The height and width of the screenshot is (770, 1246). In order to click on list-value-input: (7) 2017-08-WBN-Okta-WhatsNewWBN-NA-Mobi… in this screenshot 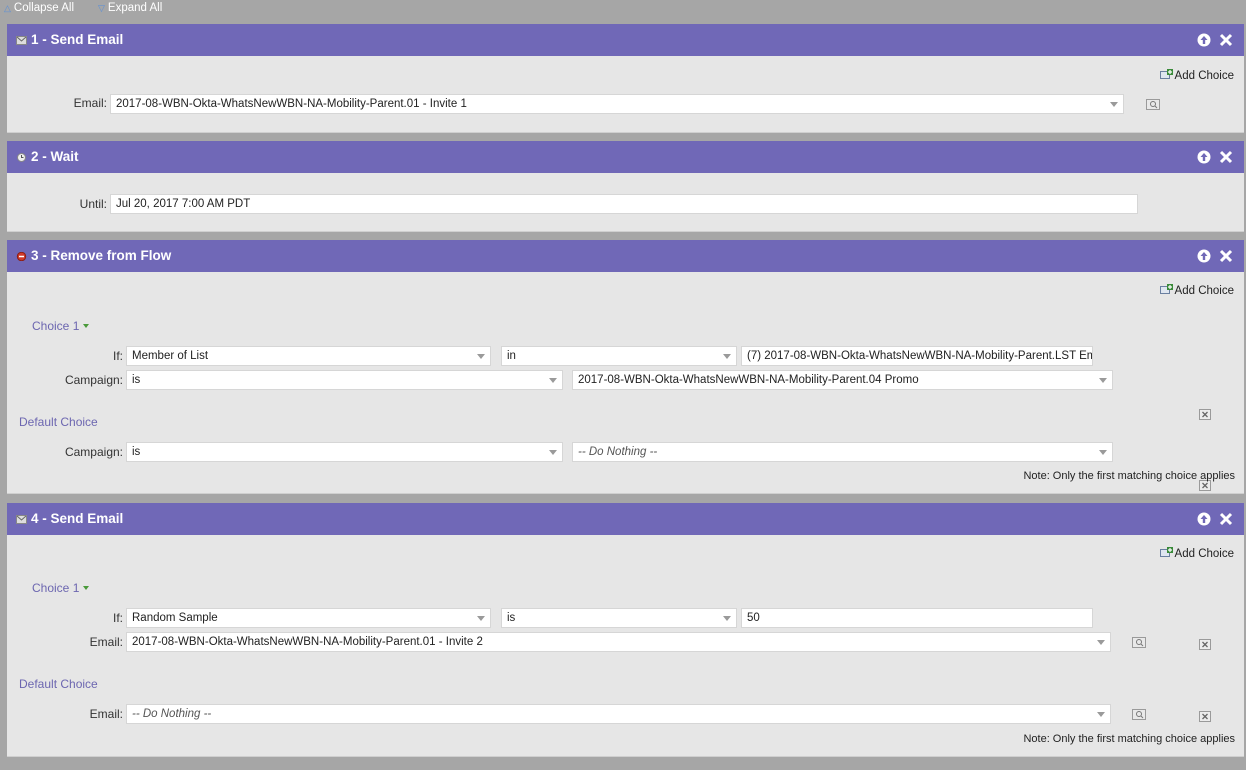, I will do `click(917, 356)`.